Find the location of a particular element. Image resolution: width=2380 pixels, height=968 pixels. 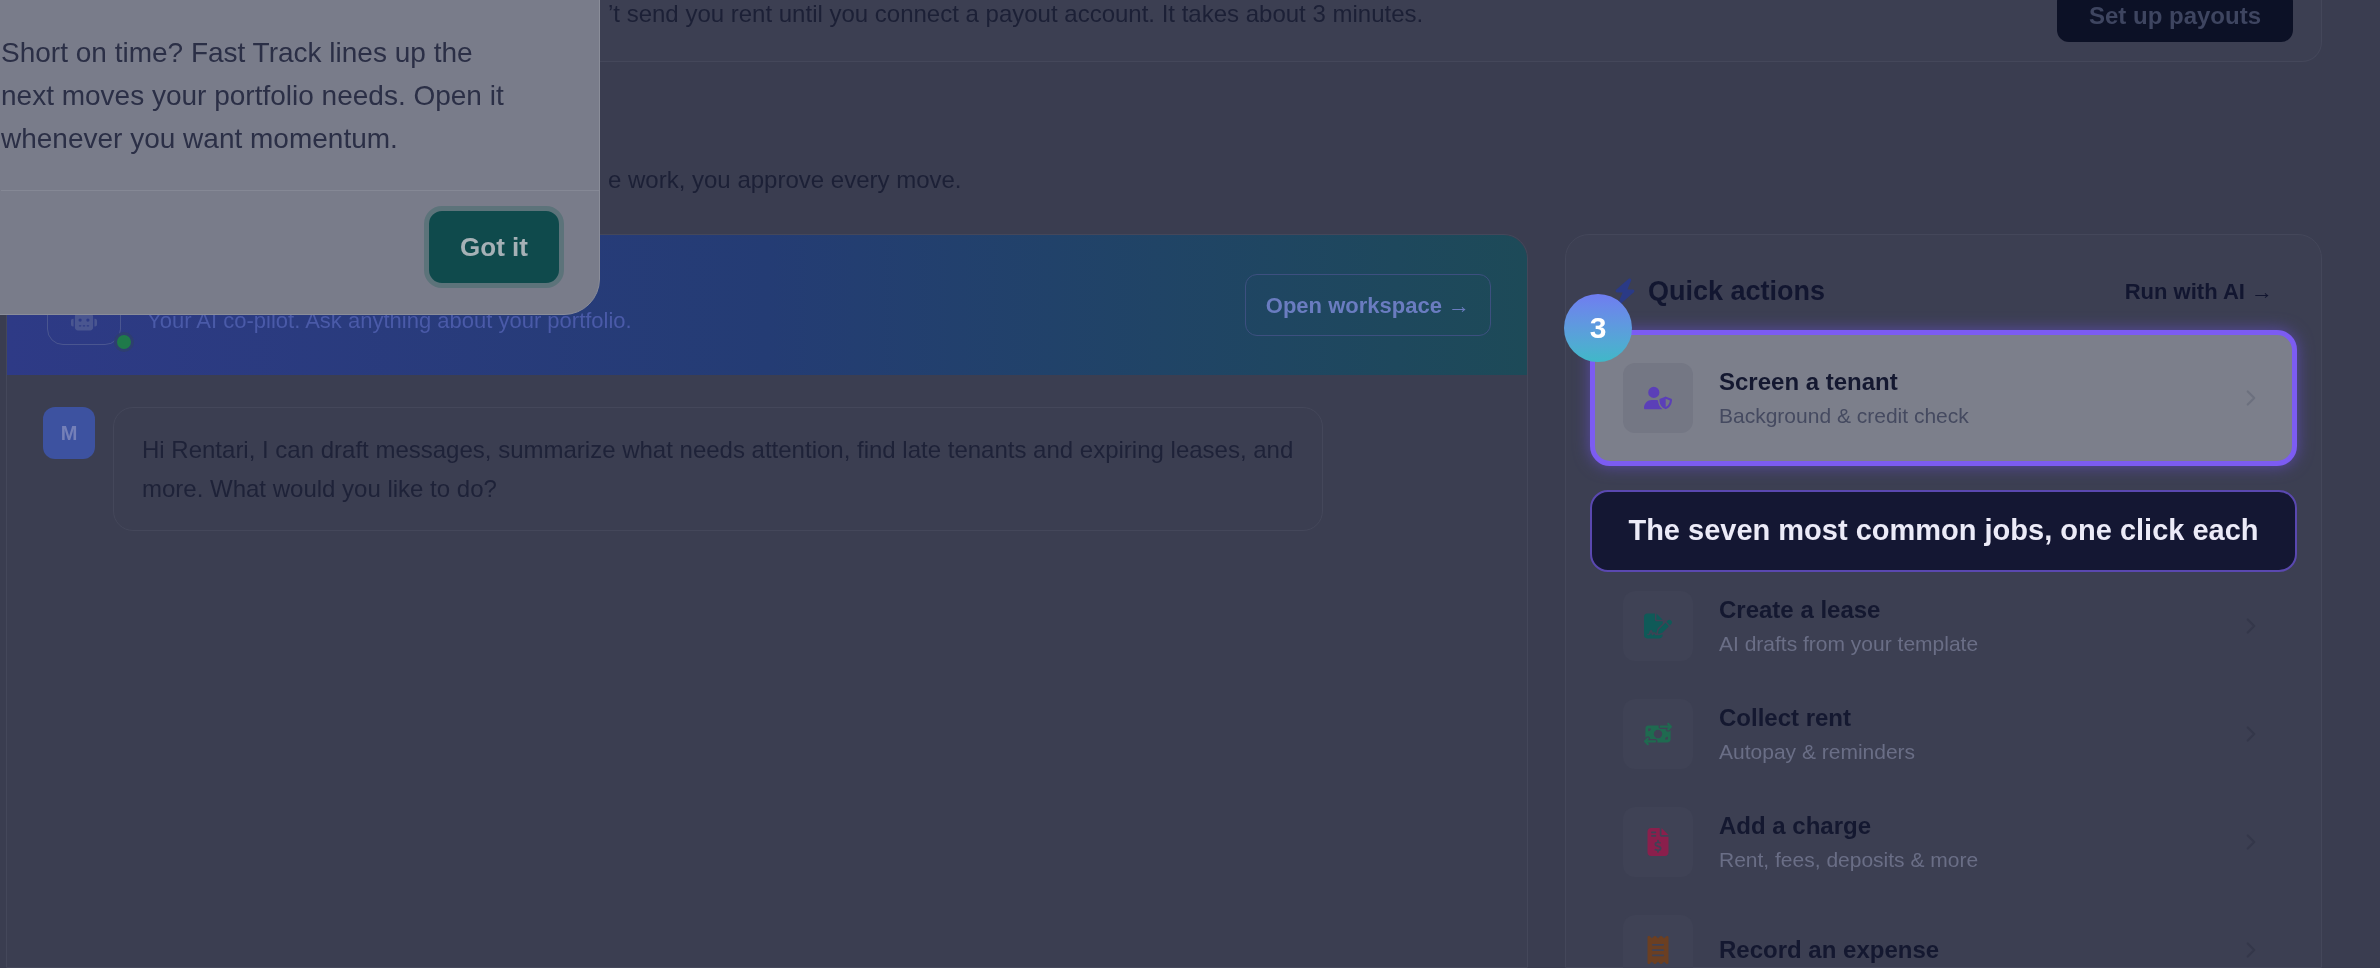

user-avatar: M is located at coordinates (69, 433).